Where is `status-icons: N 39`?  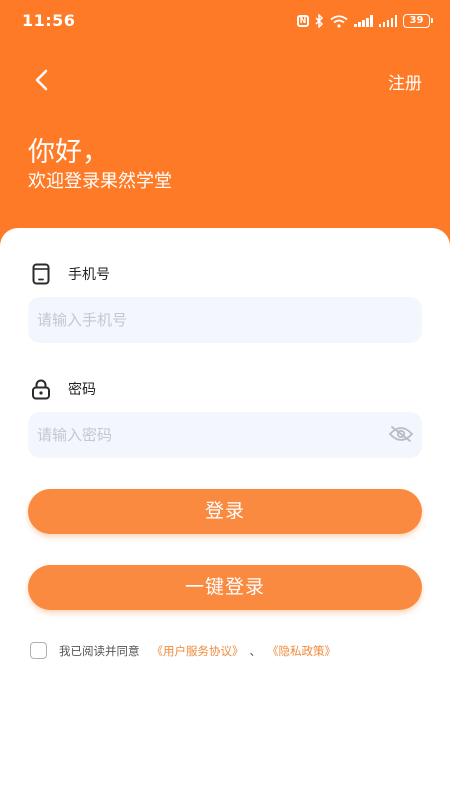 status-icons: N 39 is located at coordinates (365, 21).